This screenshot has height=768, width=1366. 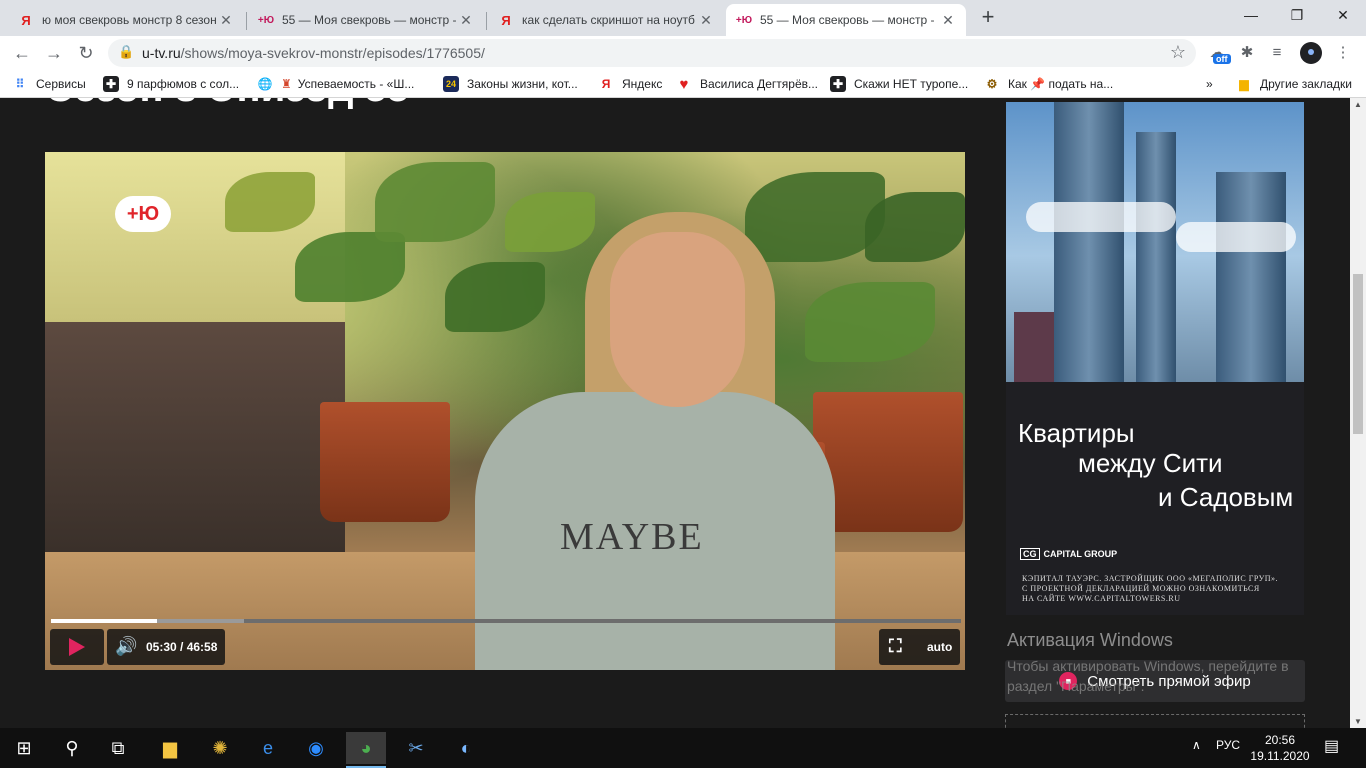 I want to click on apps-grid-icon: ⠿, so click(x=20, y=84).